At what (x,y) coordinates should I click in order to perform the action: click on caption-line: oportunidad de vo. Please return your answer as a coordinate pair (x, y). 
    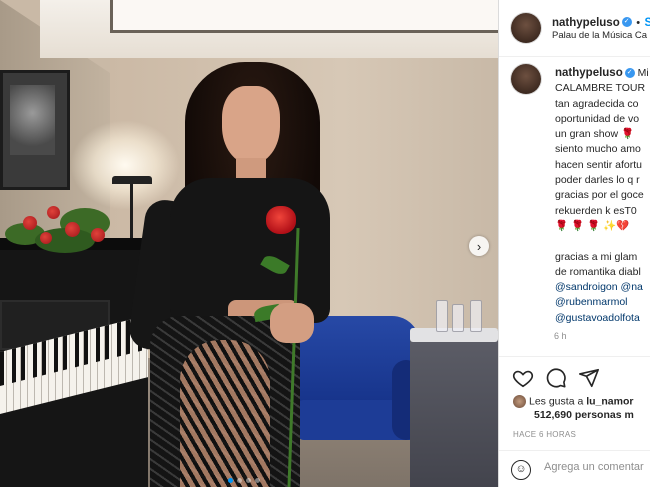
    Looking at the image, I should click on (597, 118).